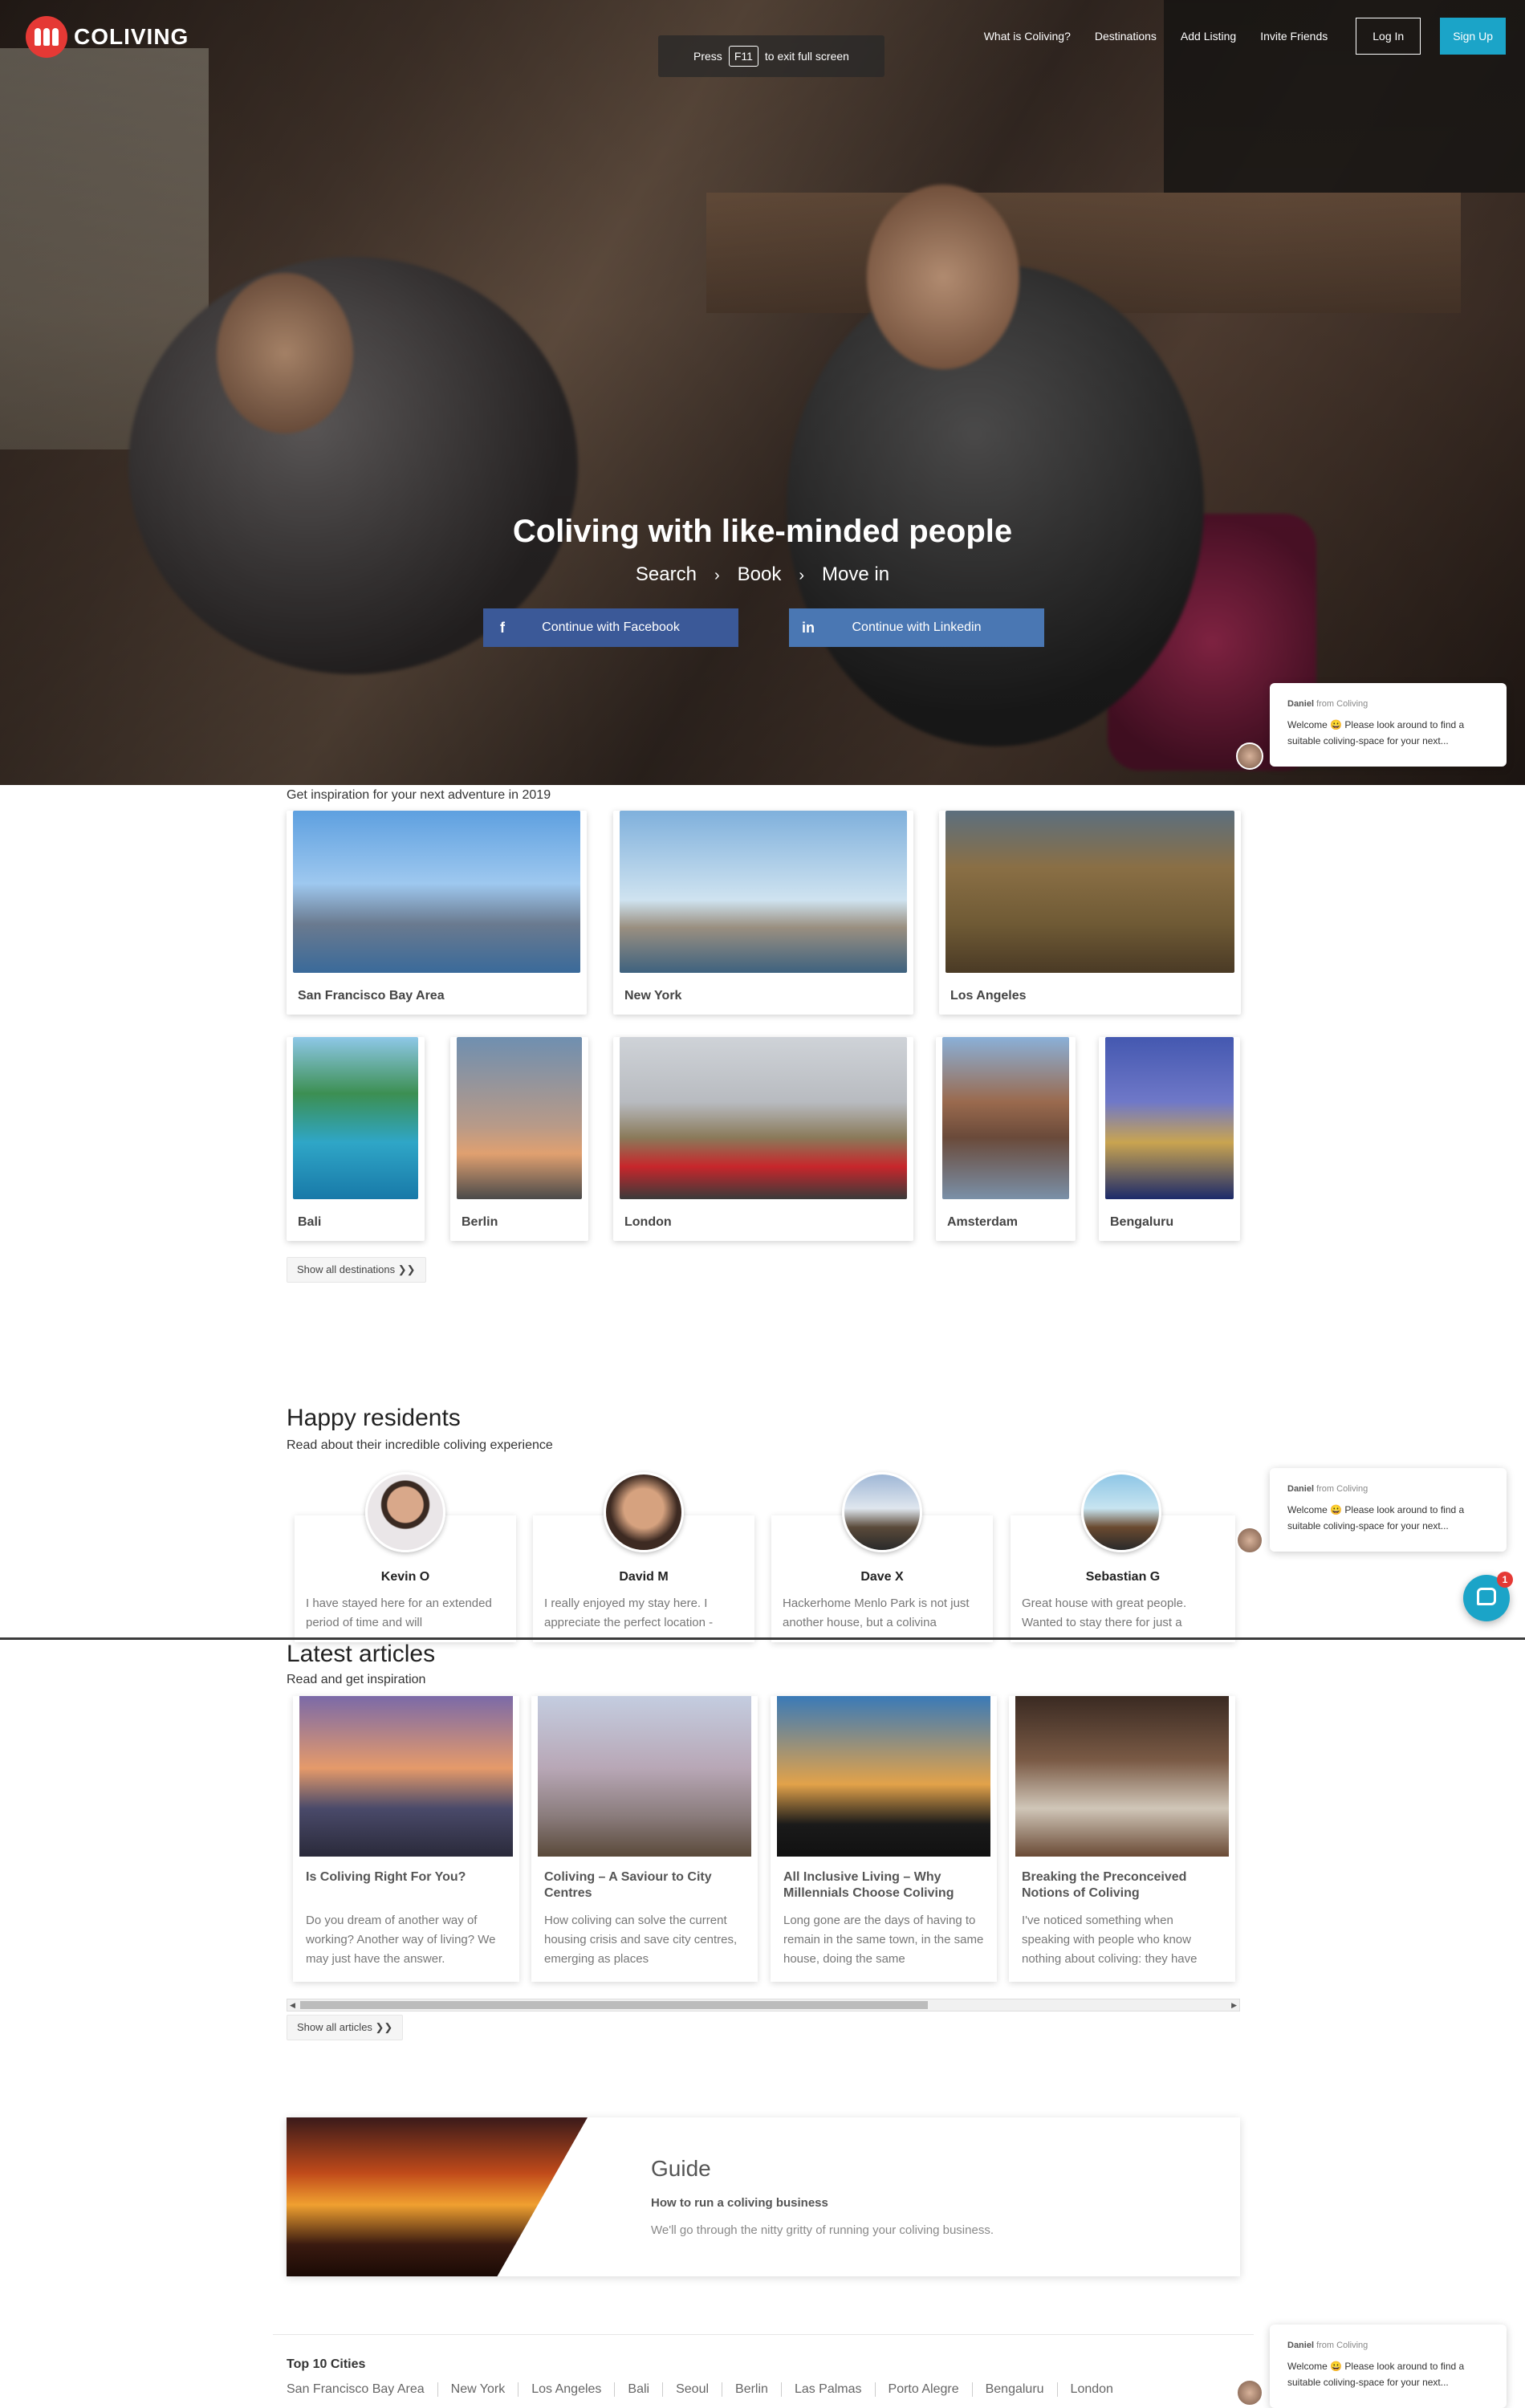 The height and width of the screenshot is (2408, 1525). What do you see at coordinates (681, 2168) in the screenshot?
I see `guide-title: Guide` at bounding box center [681, 2168].